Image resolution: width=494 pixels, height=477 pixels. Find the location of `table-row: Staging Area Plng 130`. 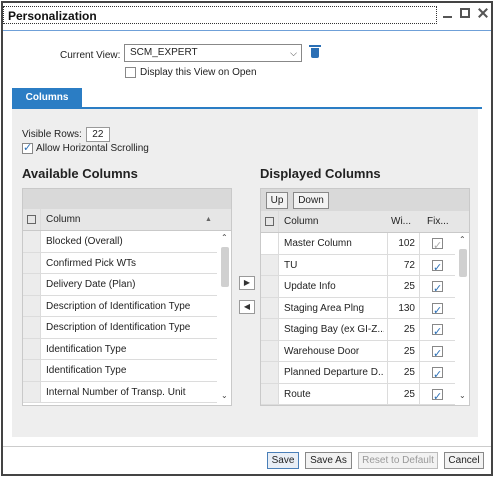

table-row: Staging Area Plng 130 is located at coordinates (358, 308).